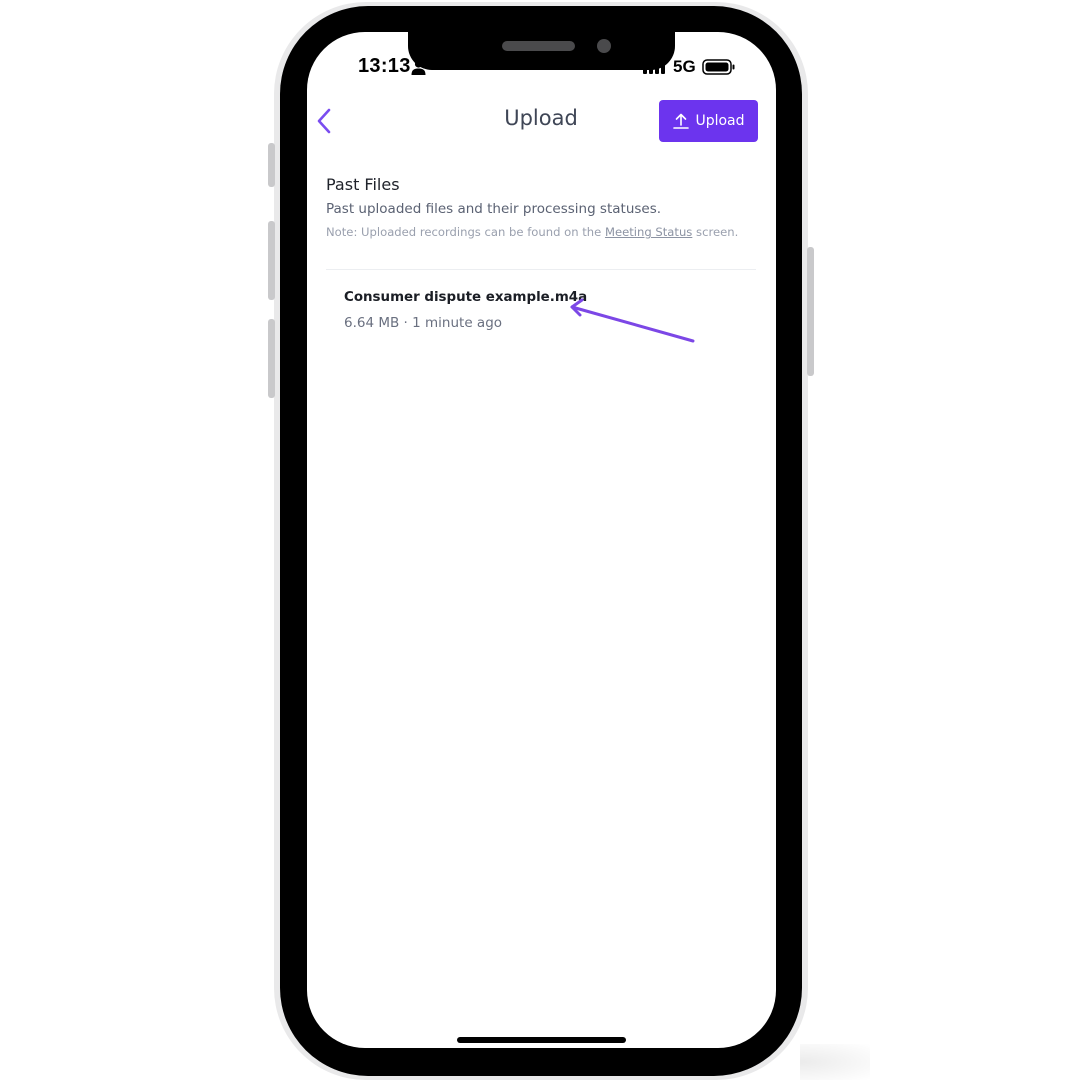  Describe the element at coordinates (271, 260) in the screenshot. I see `volume-up-button` at that location.